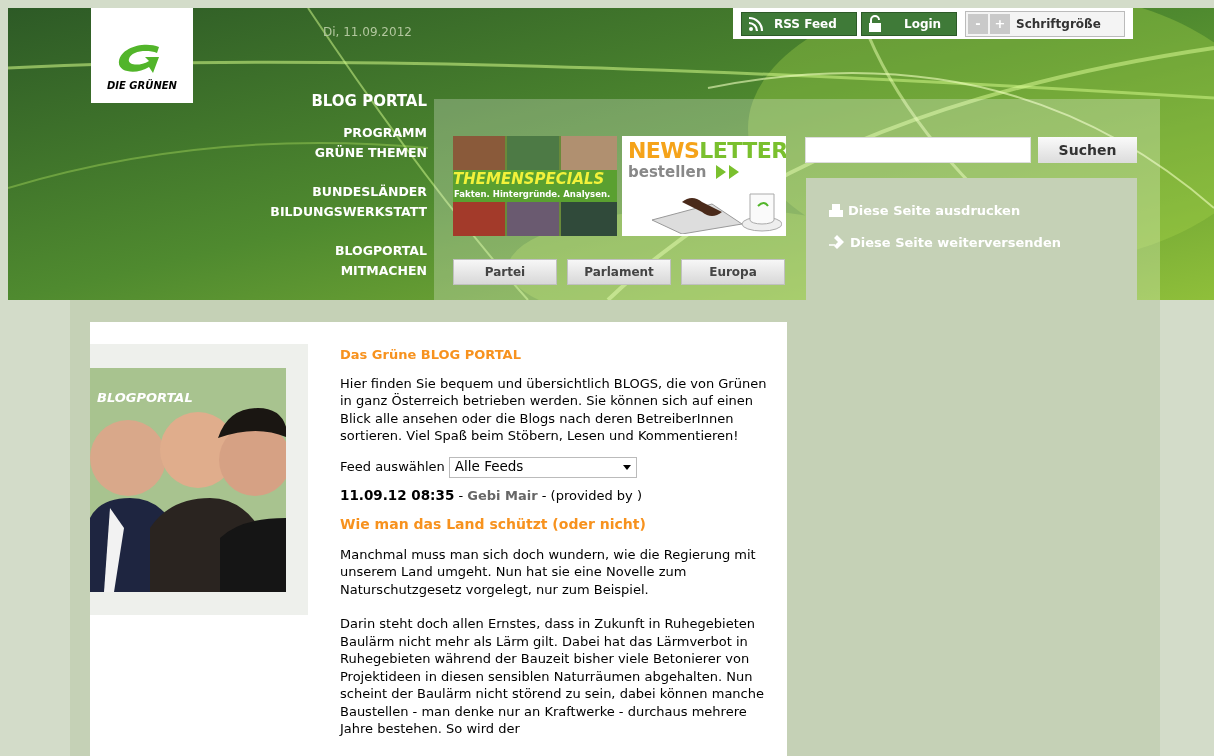  I want to click on post-date: 11.09.12 08:35, so click(397, 495).